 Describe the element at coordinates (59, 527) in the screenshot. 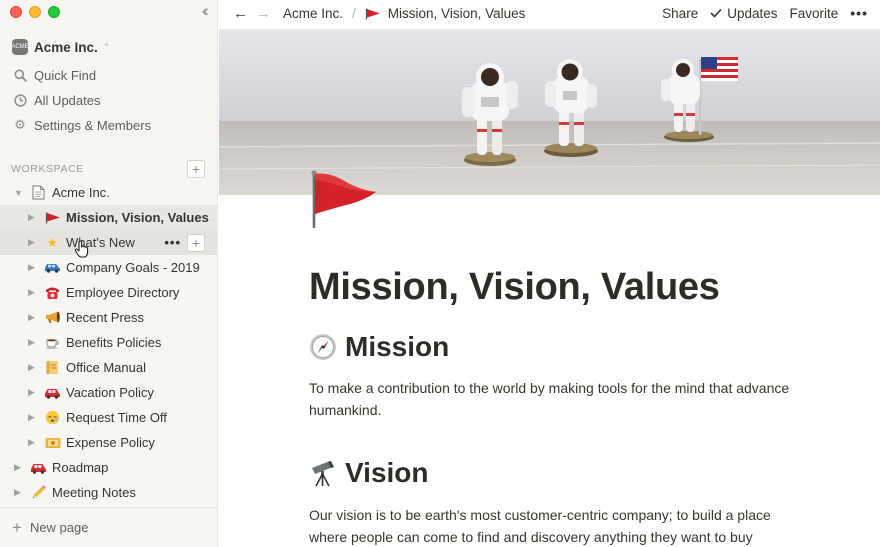

I see `new-page-label: New page` at that location.